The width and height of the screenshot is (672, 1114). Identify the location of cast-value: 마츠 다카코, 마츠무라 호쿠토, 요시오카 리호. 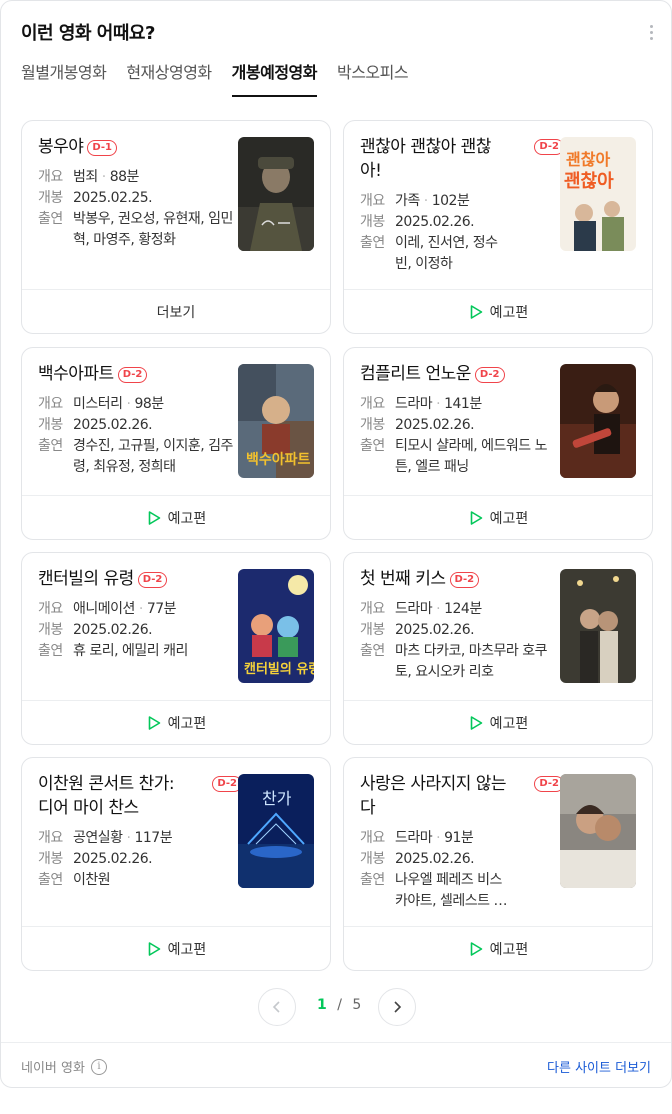
(471, 661).